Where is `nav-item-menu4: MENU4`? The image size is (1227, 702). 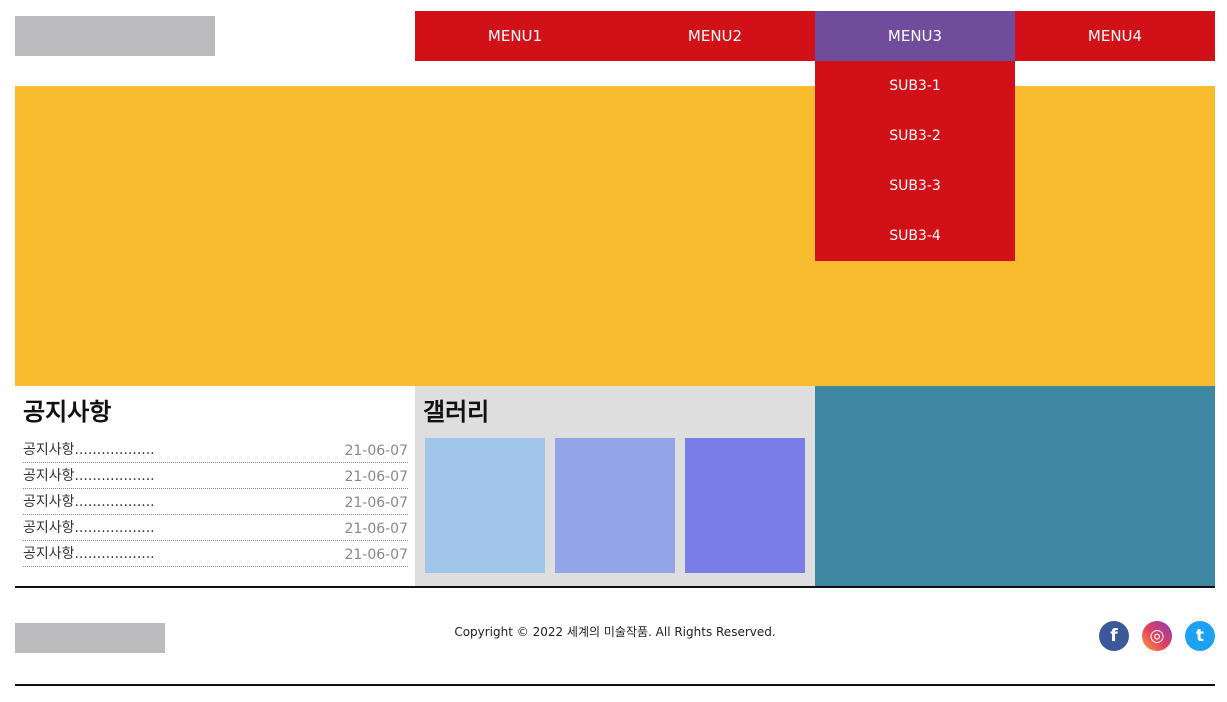 nav-item-menu4: MENU4 is located at coordinates (1115, 36).